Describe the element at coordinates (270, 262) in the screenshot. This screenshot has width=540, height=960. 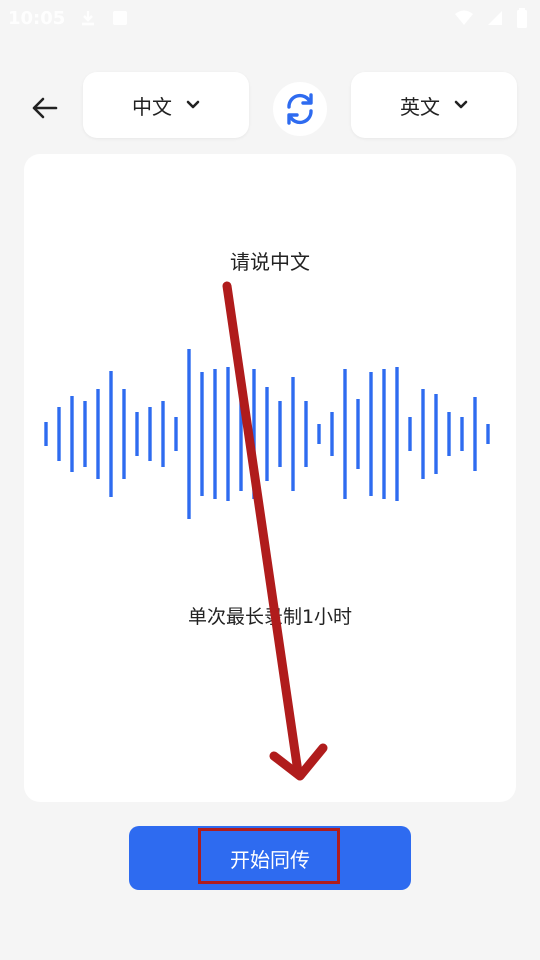
I see `speak-prompt: 请说中文` at that location.